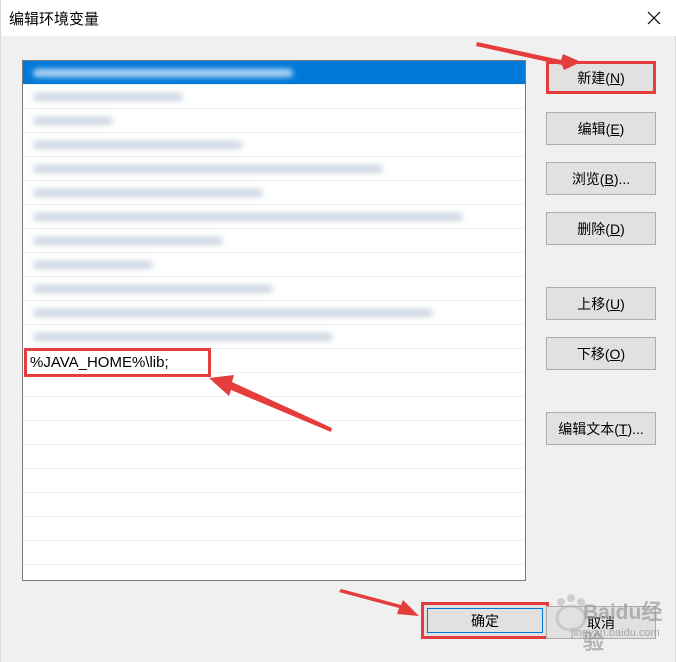  I want to click on dialog-title: 编辑环境变量, so click(54, 19).